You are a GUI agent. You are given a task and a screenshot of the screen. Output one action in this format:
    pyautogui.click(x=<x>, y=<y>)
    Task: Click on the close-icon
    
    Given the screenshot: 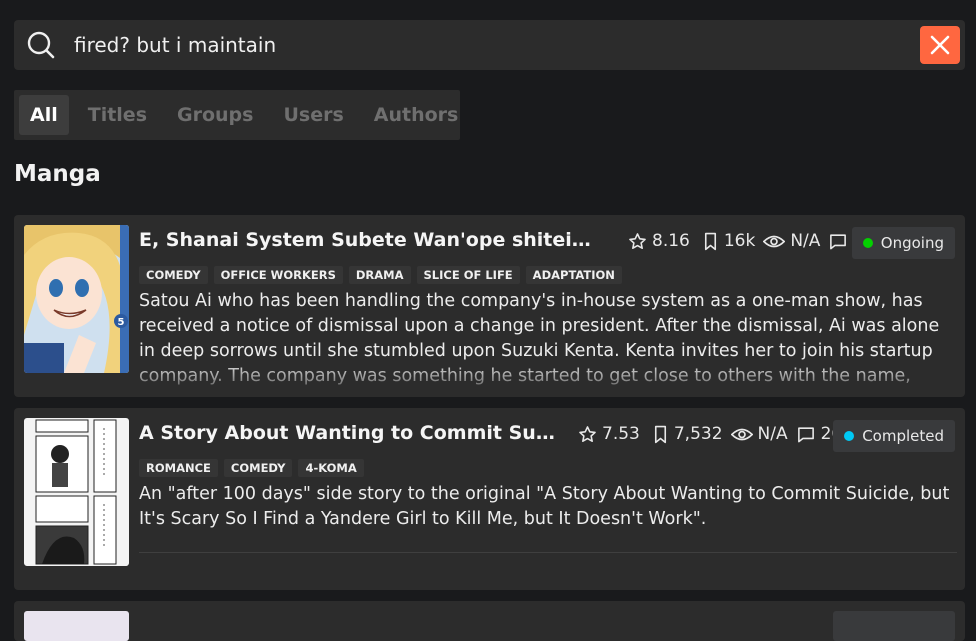 What is the action you would take?
    pyautogui.click(x=940, y=45)
    